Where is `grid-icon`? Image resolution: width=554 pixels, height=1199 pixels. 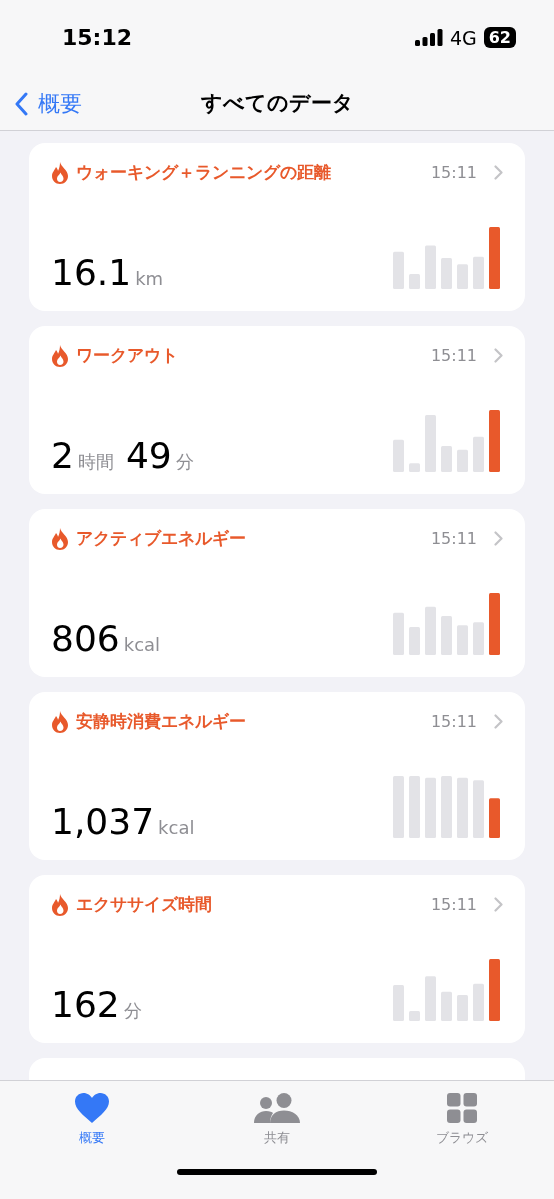 grid-icon is located at coordinates (461, 1108).